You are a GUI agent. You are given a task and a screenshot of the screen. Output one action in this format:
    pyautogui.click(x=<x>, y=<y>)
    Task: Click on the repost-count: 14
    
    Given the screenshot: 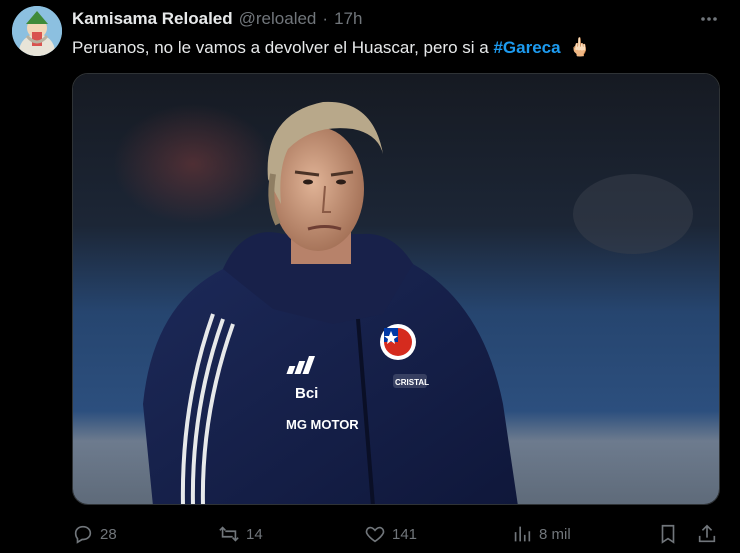 What is the action you would take?
    pyautogui.click(x=254, y=534)
    